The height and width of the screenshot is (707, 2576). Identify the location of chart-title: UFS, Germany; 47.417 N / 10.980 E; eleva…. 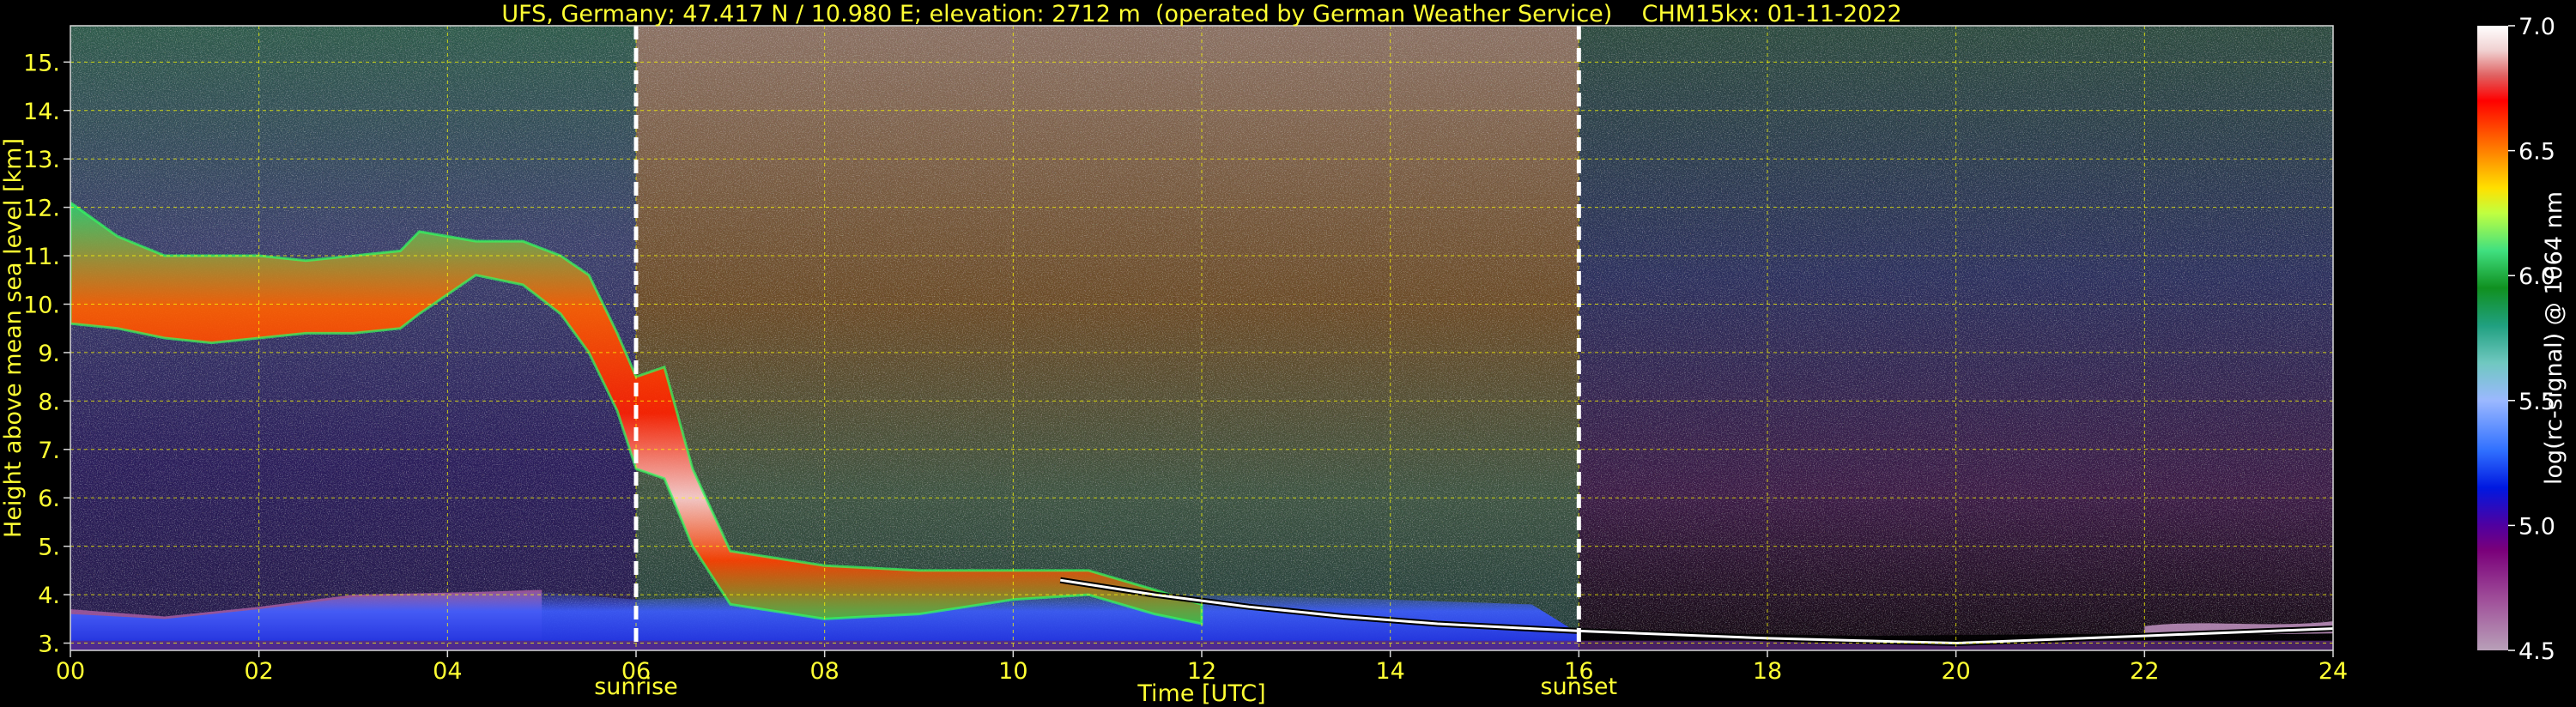
(1201, 14).